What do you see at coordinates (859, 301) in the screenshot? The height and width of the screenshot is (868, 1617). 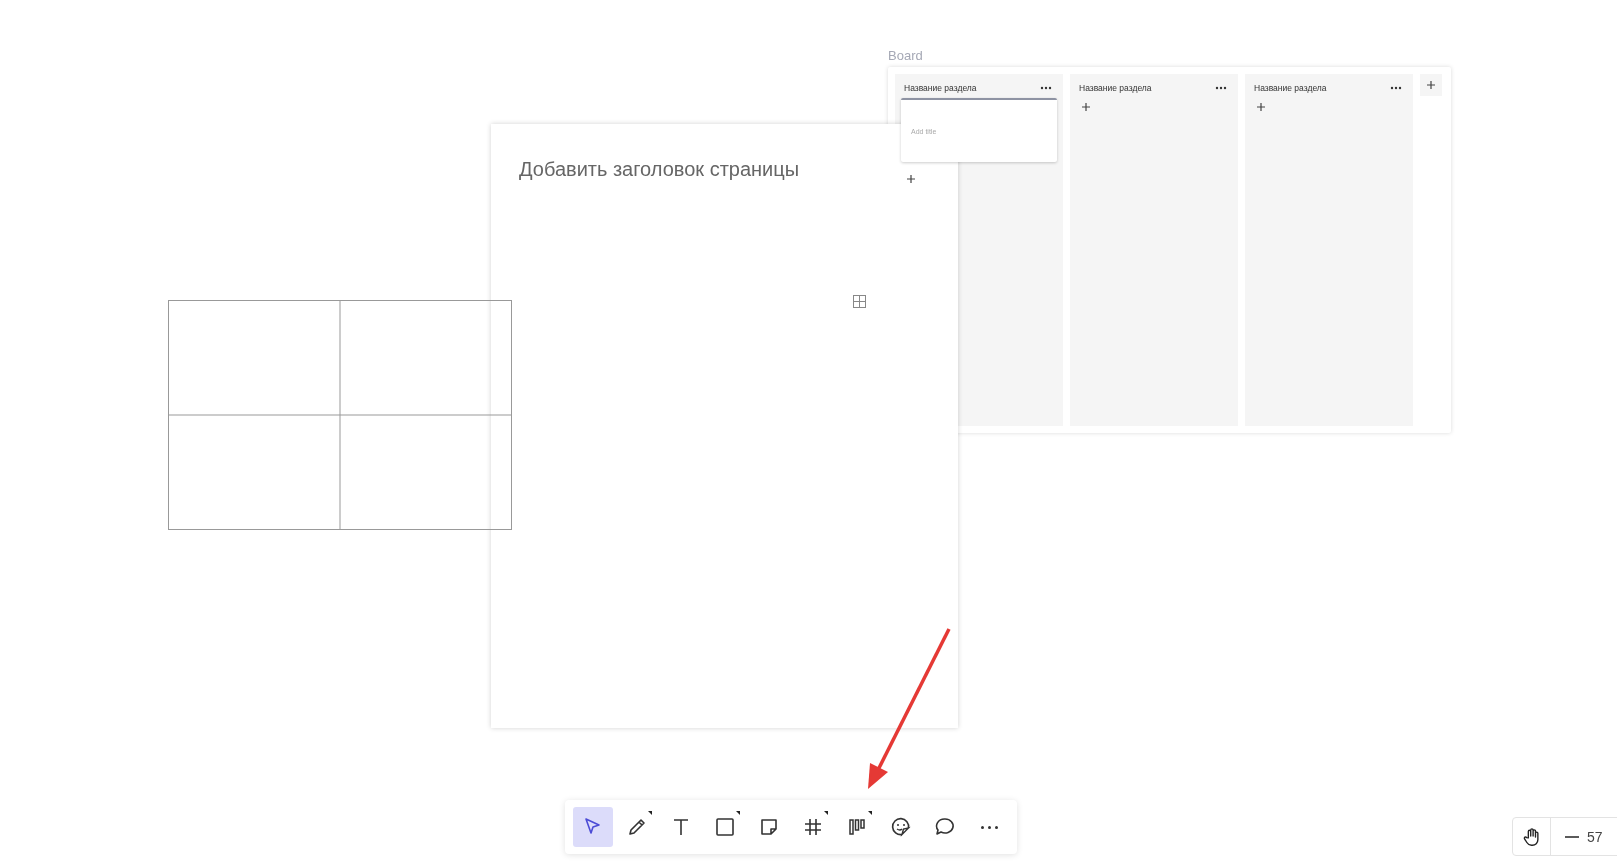 I see `grid-icon` at bounding box center [859, 301].